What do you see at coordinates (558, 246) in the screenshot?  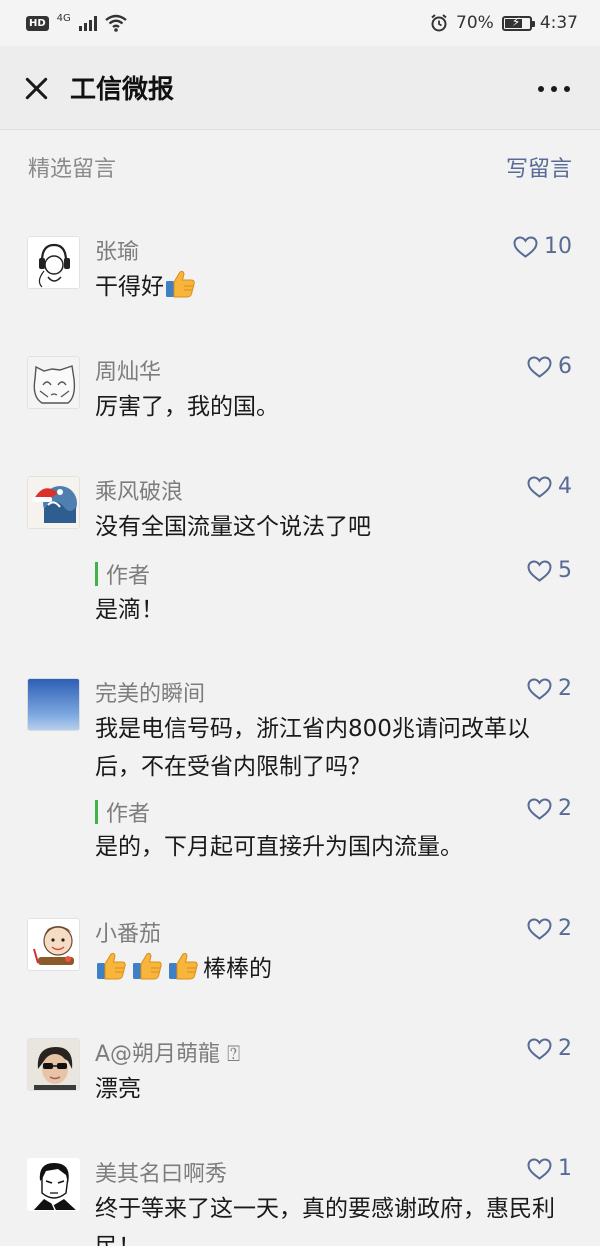 I see `like-count: 10` at bounding box center [558, 246].